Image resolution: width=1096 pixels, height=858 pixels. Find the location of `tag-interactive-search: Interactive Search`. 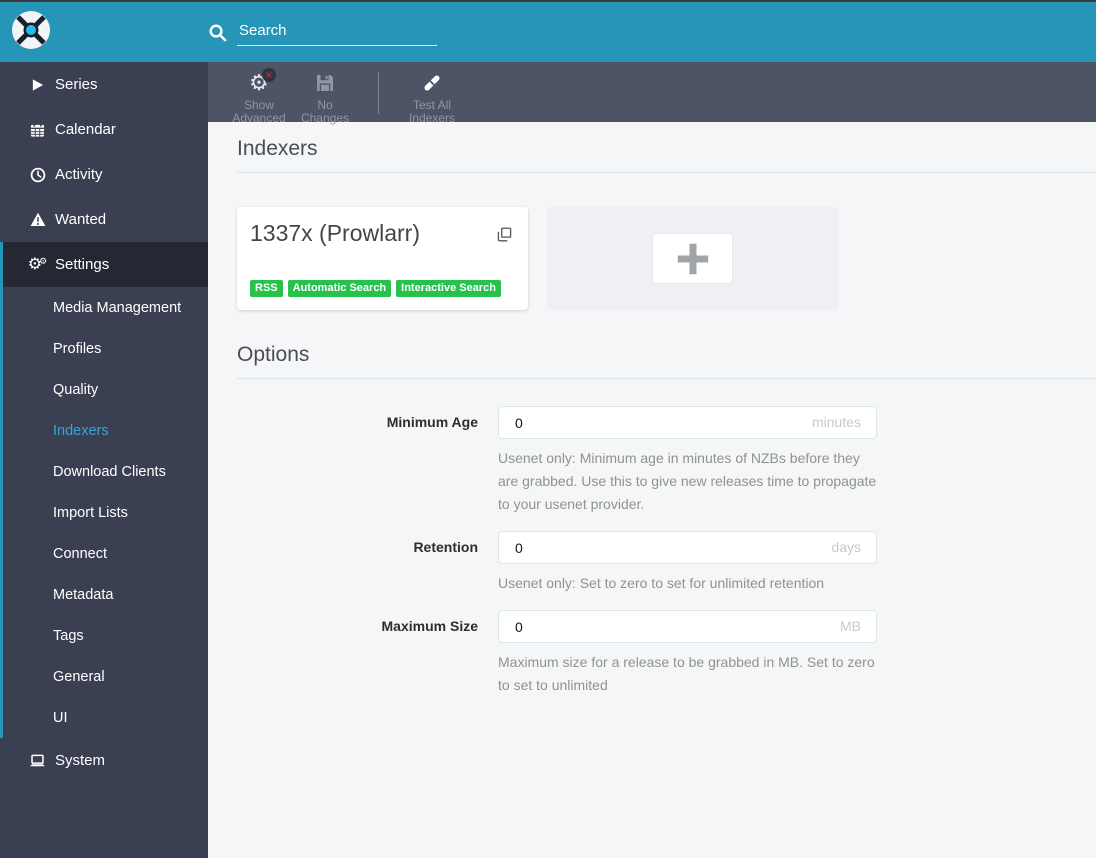

tag-interactive-search: Interactive Search is located at coordinates (448, 288).